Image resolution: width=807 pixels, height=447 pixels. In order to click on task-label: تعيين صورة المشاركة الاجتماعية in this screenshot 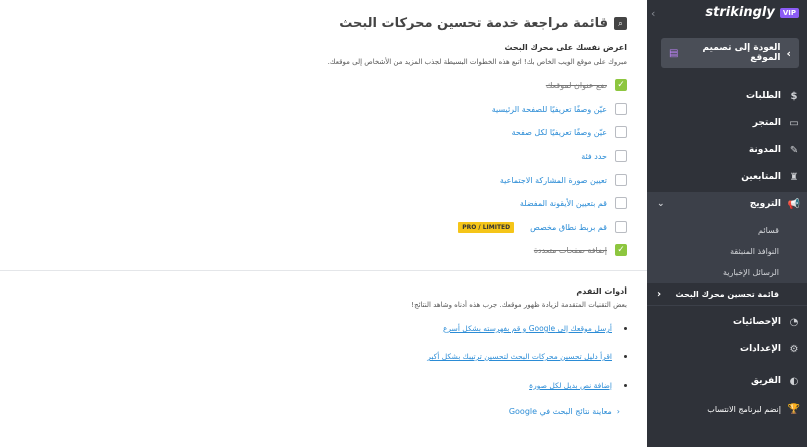, I will do `click(553, 180)`.